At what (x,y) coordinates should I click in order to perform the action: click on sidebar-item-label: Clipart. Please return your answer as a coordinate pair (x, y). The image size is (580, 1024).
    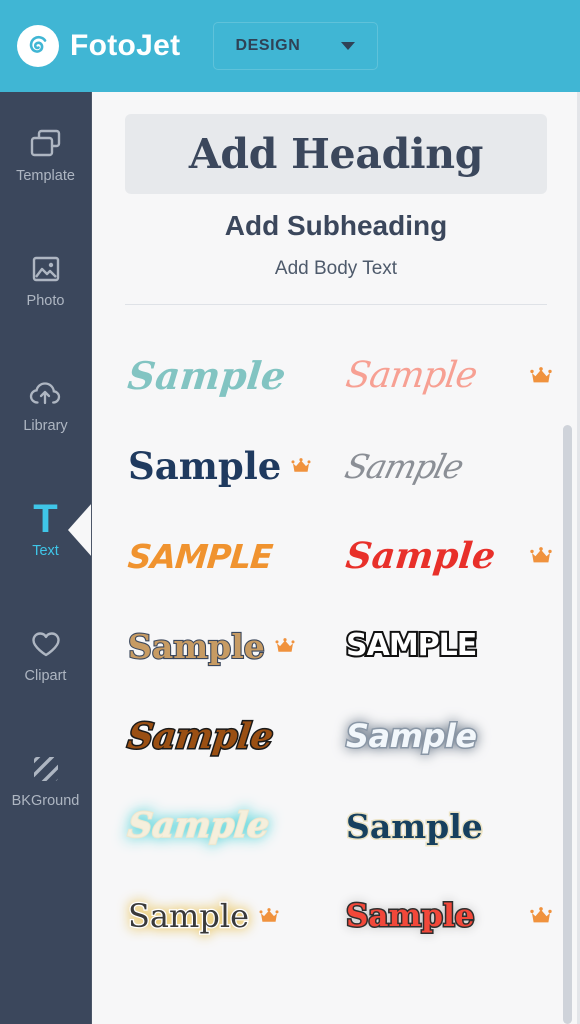
    Looking at the image, I should click on (45, 675).